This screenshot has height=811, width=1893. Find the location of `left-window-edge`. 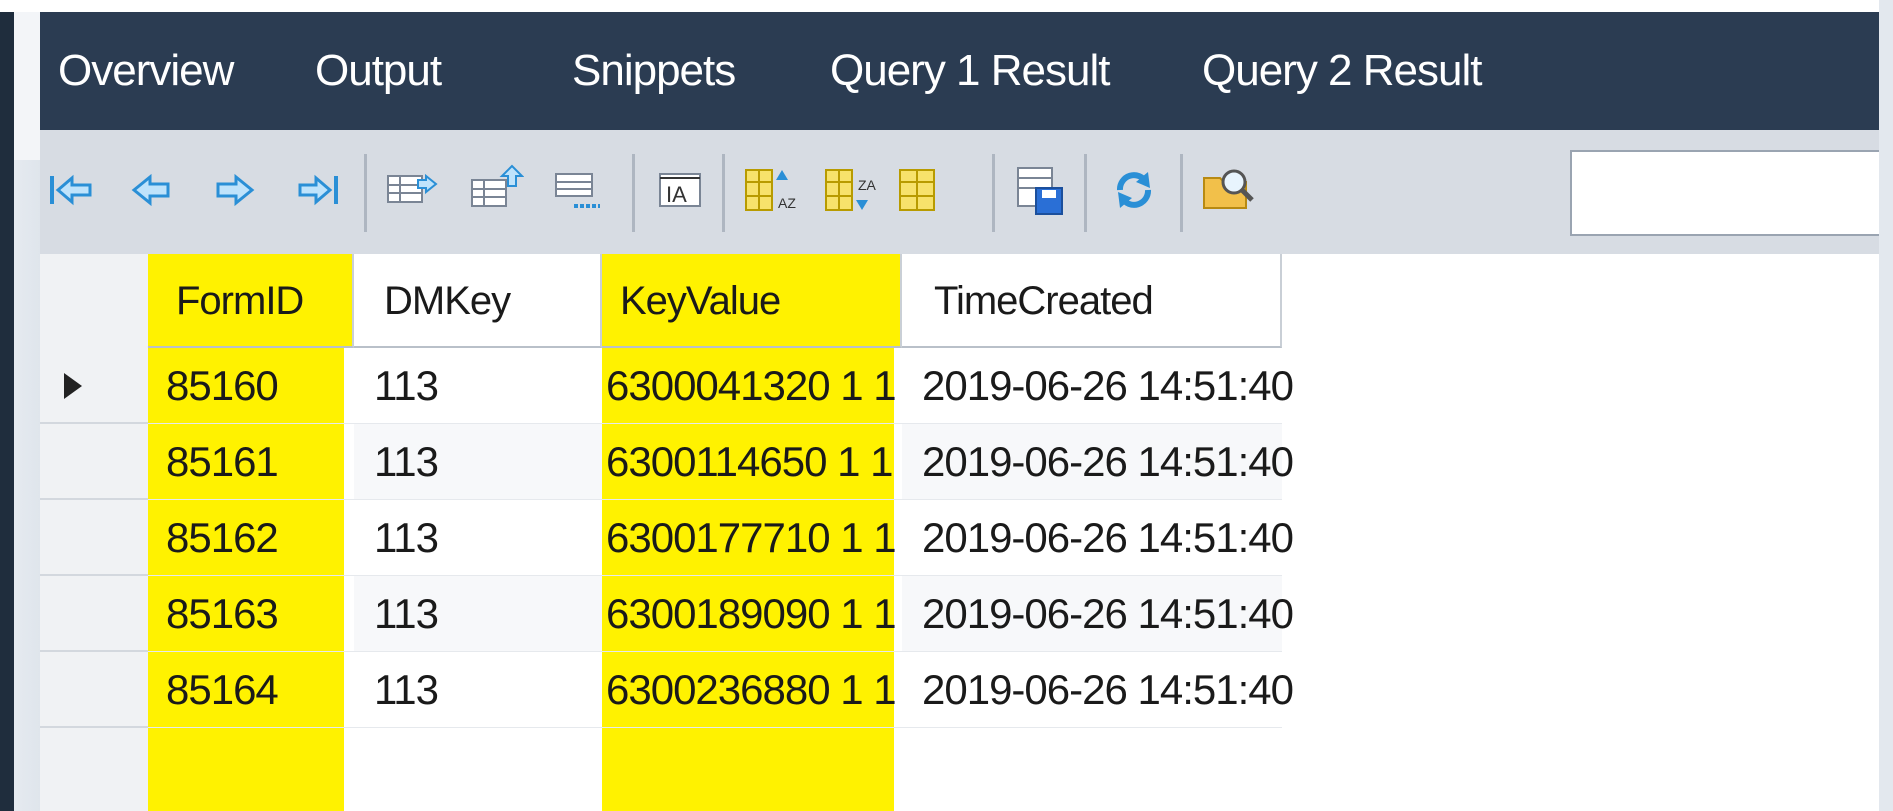

left-window-edge is located at coordinates (7, 405).